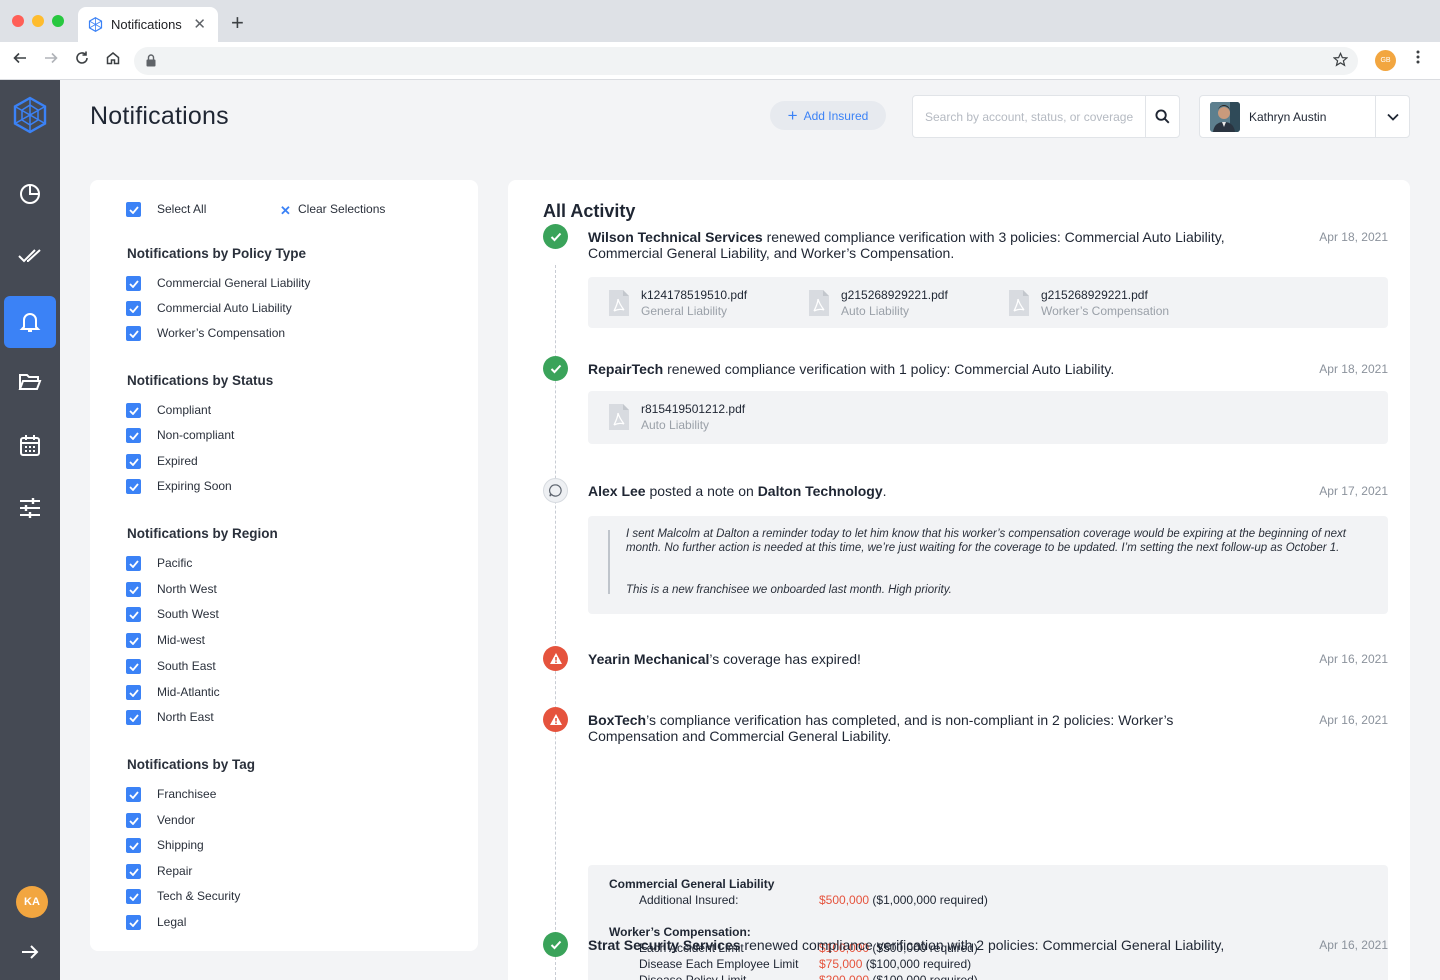 The width and height of the screenshot is (1440, 980). What do you see at coordinates (1103, 304) in the screenshot?
I see `attachment-file: g215268929221.pdf Worker’s Compensation` at bounding box center [1103, 304].